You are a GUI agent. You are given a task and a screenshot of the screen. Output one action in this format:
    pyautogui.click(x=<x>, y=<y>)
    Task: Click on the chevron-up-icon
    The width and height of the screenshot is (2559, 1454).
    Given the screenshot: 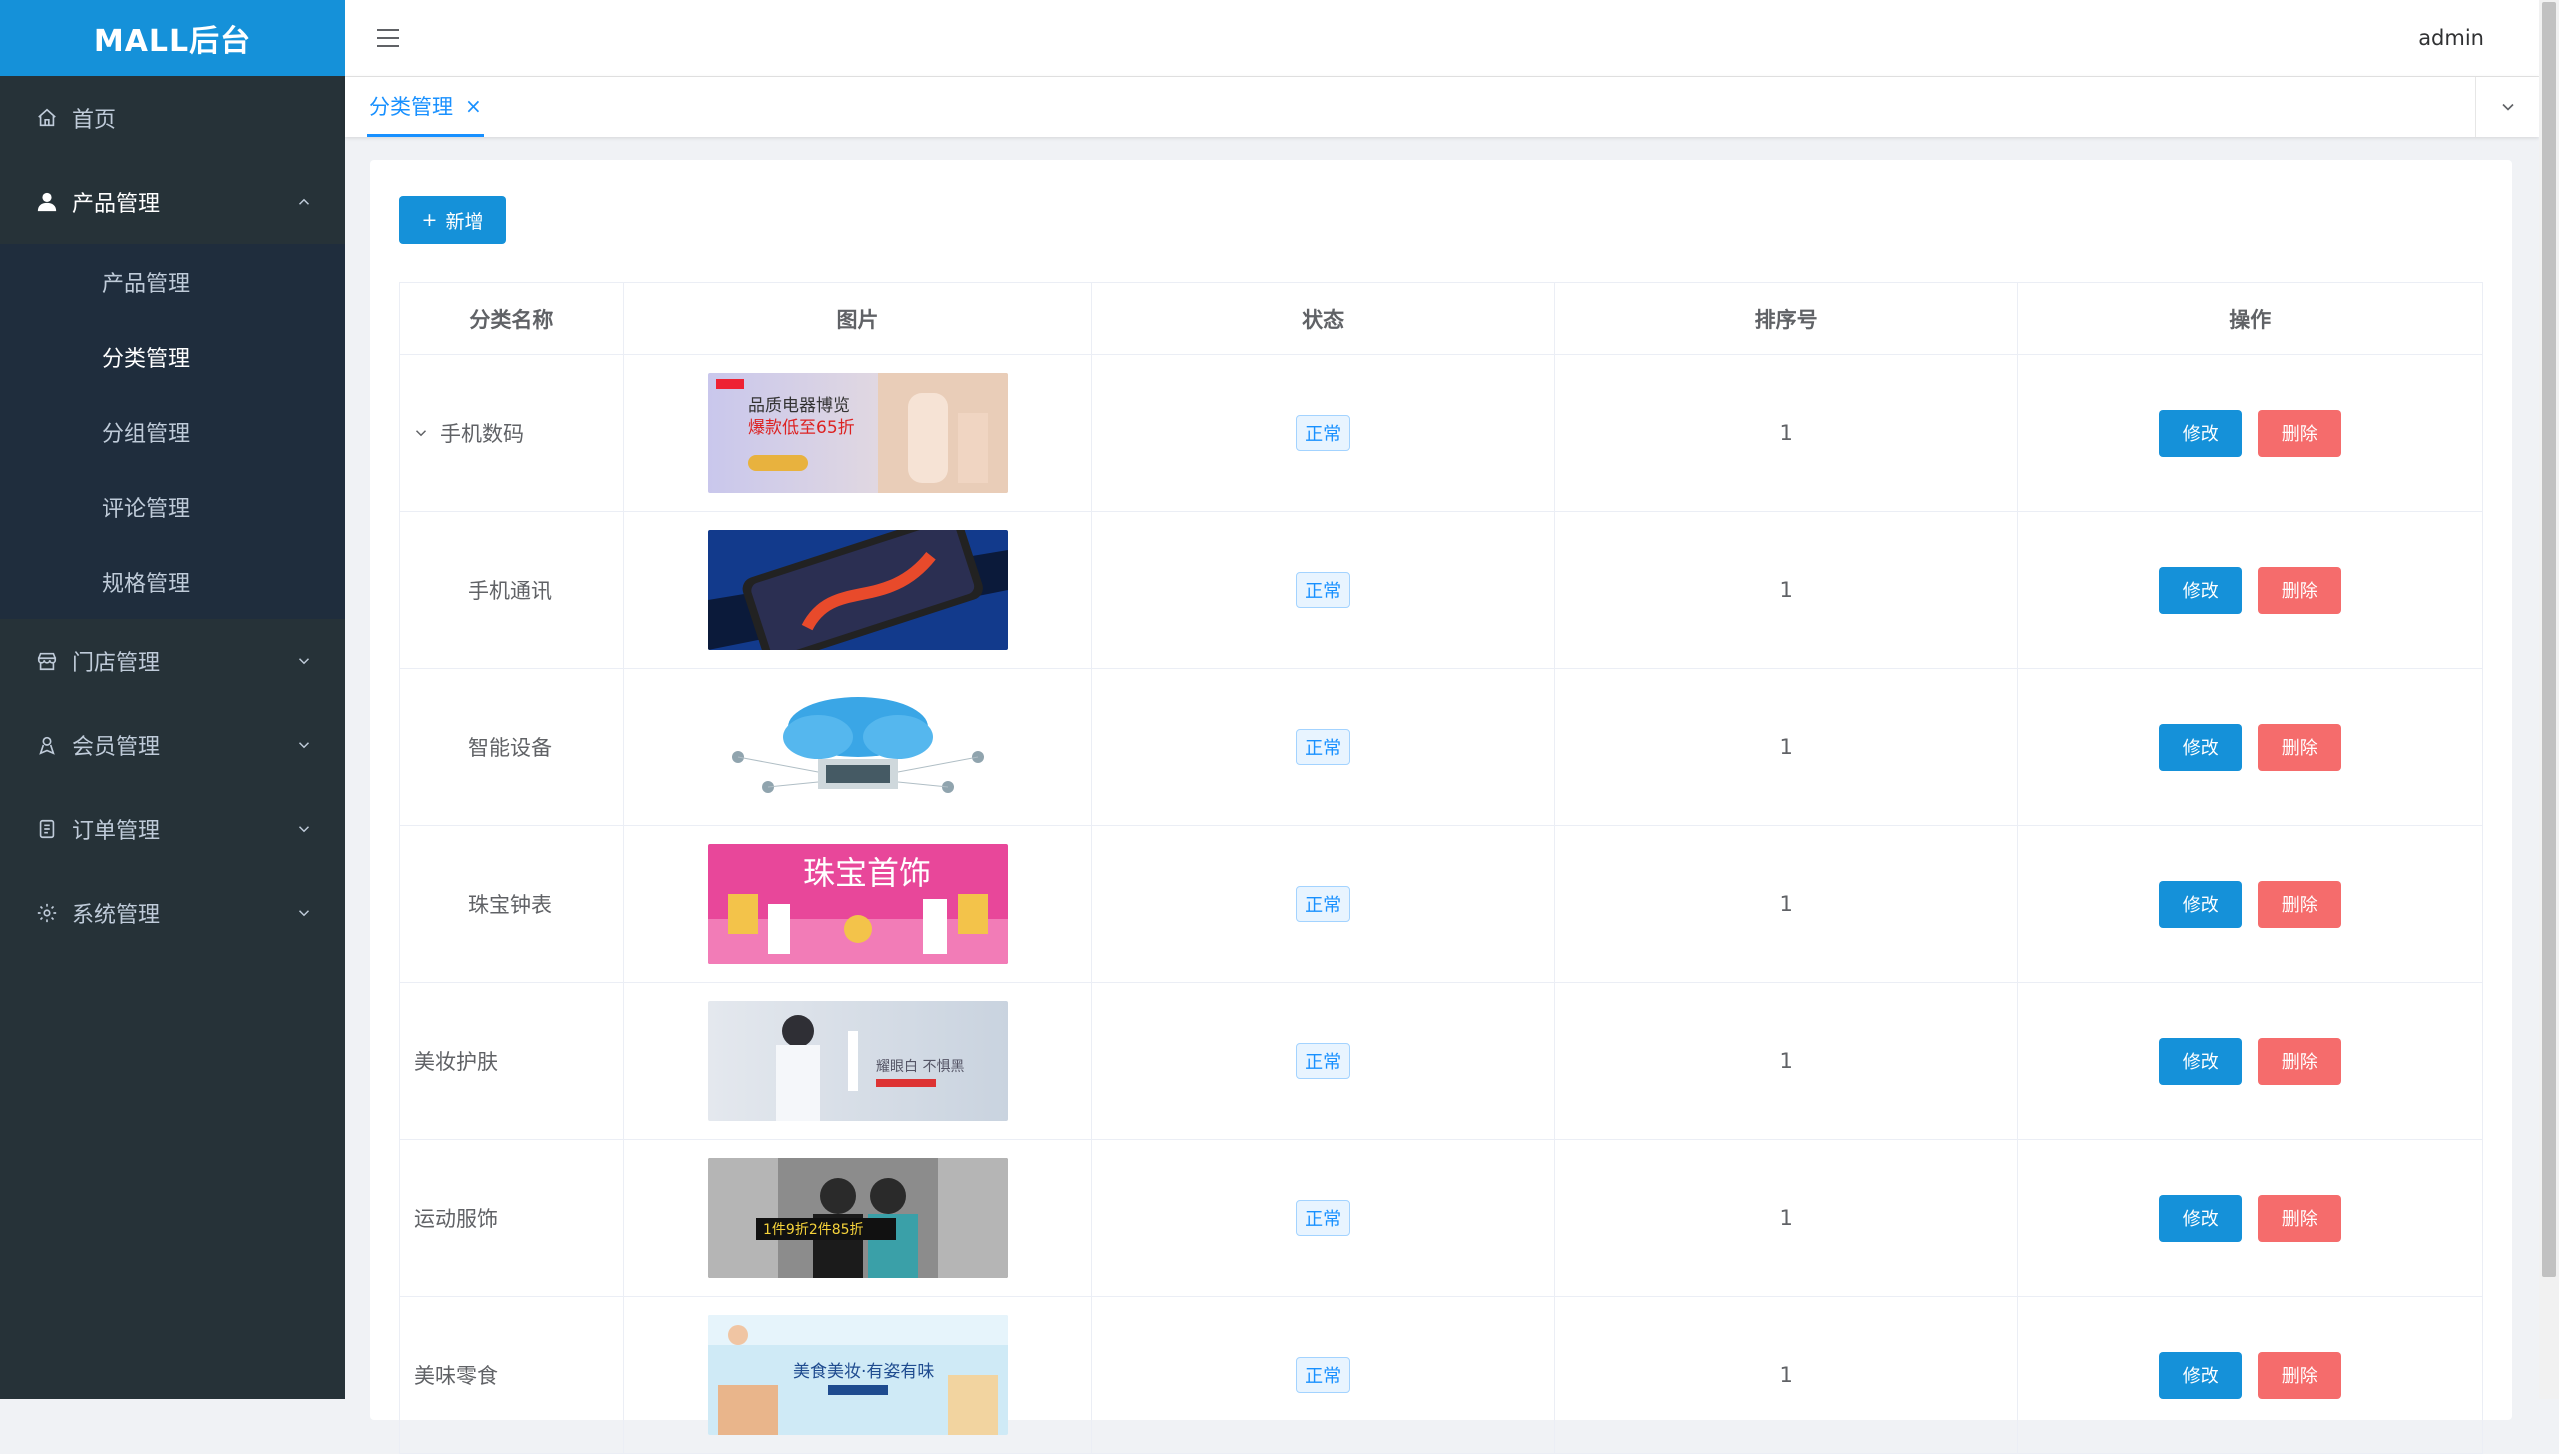 What is the action you would take?
    pyautogui.click(x=304, y=202)
    